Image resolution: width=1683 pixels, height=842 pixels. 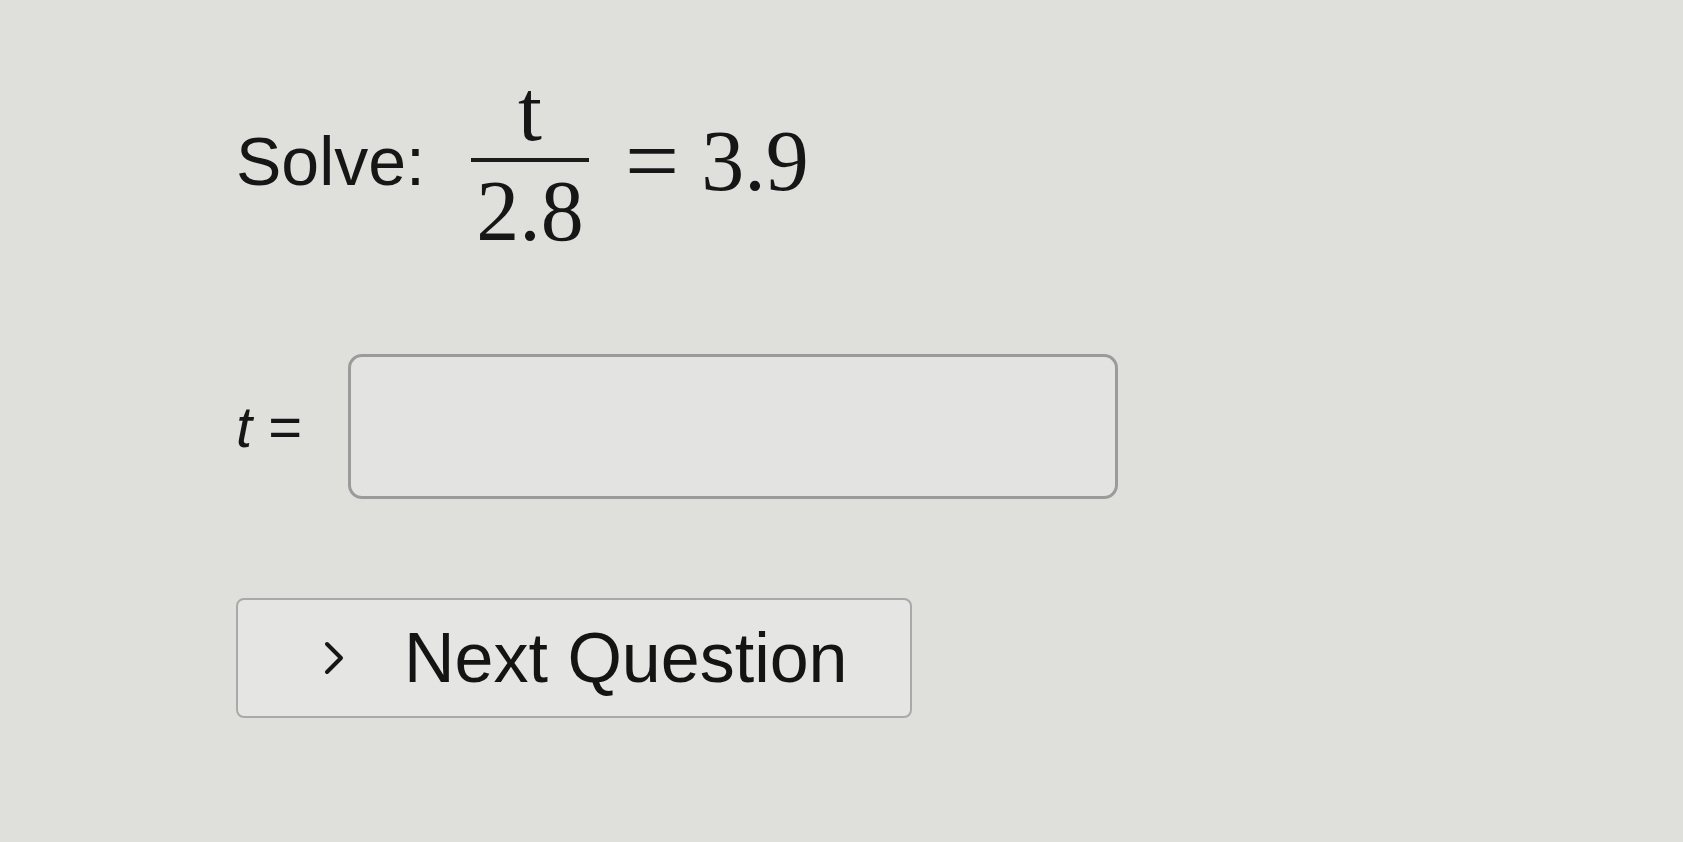 What do you see at coordinates (574, 658) in the screenshot?
I see `next-question-button: Next Question` at bounding box center [574, 658].